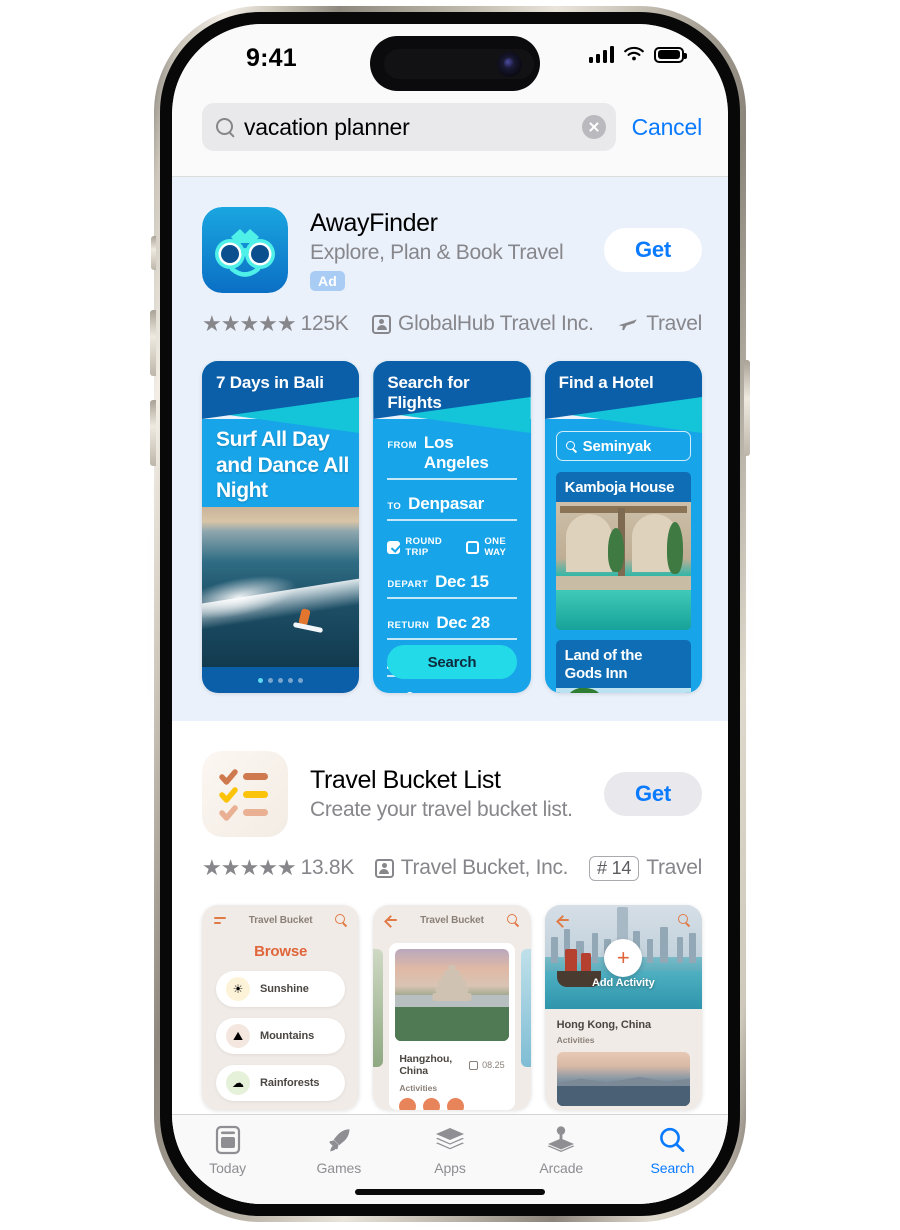 This screenshot has width=900, height=1230. Describe the element at coordinates (623, 566) in the screenshot. I see `hotel-photo` at that location.